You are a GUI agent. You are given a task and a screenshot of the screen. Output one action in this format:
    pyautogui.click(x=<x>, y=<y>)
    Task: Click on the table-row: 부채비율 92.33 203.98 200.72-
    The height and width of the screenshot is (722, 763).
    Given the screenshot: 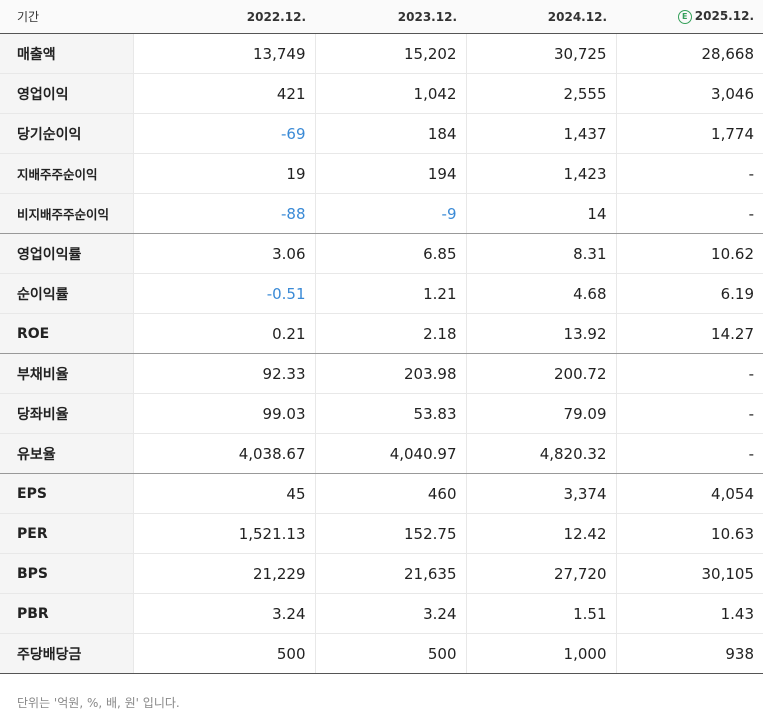 What is the action you would take?
    pyautogui.click(x=381, y=373)
    